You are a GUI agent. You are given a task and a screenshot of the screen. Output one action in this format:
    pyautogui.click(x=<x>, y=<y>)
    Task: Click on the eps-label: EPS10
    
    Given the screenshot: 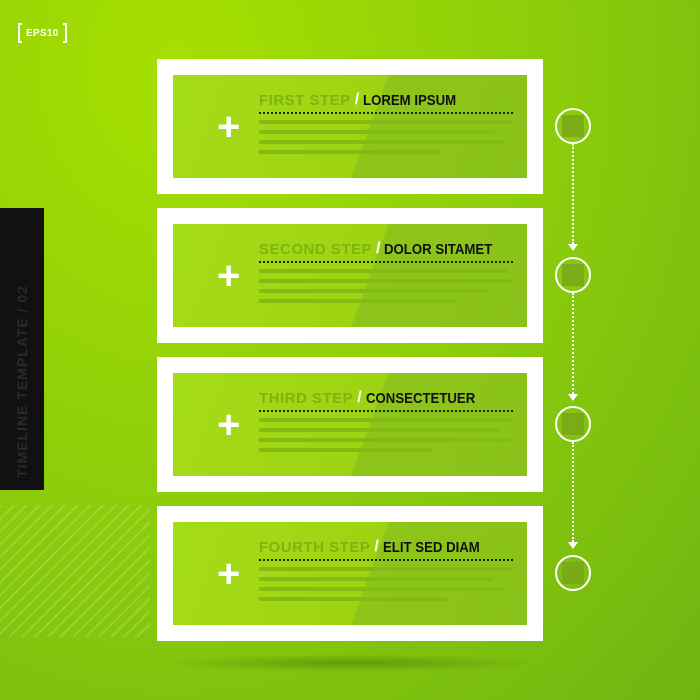 What is the action you would take?
    pyautogui.click(x=42, y=33)
    